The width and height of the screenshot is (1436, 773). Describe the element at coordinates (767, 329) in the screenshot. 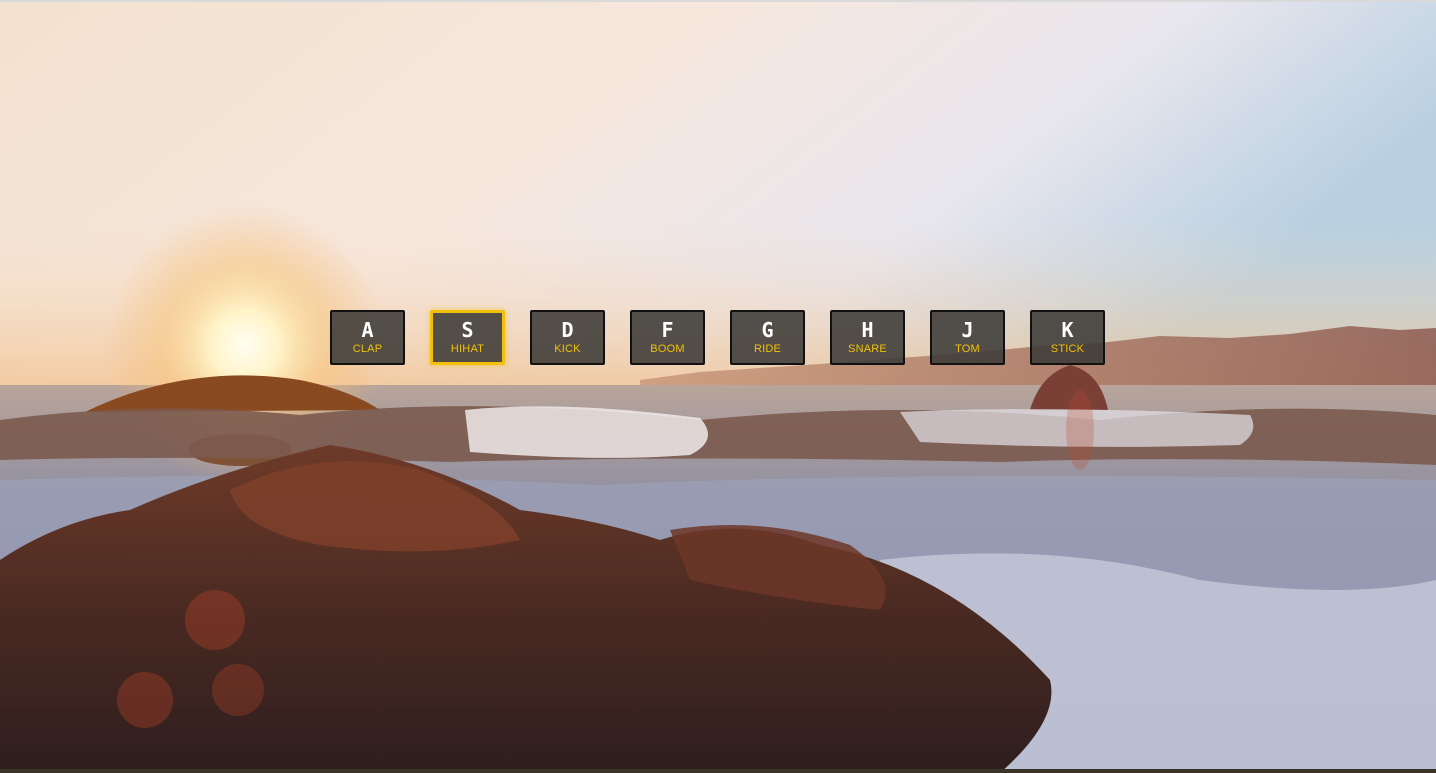

I see `key-letter: G` at that location.